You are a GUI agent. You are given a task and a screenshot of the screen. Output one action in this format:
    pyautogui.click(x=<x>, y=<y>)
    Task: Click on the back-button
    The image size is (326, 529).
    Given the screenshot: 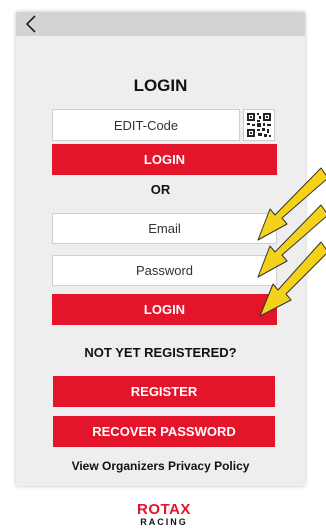 What is the action you would take?
    pyautogui.click(x=31, y=24)
    